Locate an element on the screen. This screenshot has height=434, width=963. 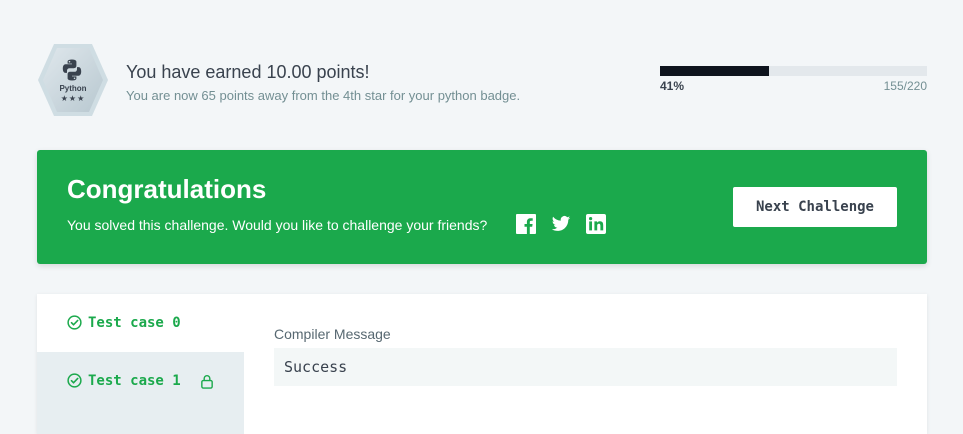
python-logo-icon is located at coordinates (72, 70).